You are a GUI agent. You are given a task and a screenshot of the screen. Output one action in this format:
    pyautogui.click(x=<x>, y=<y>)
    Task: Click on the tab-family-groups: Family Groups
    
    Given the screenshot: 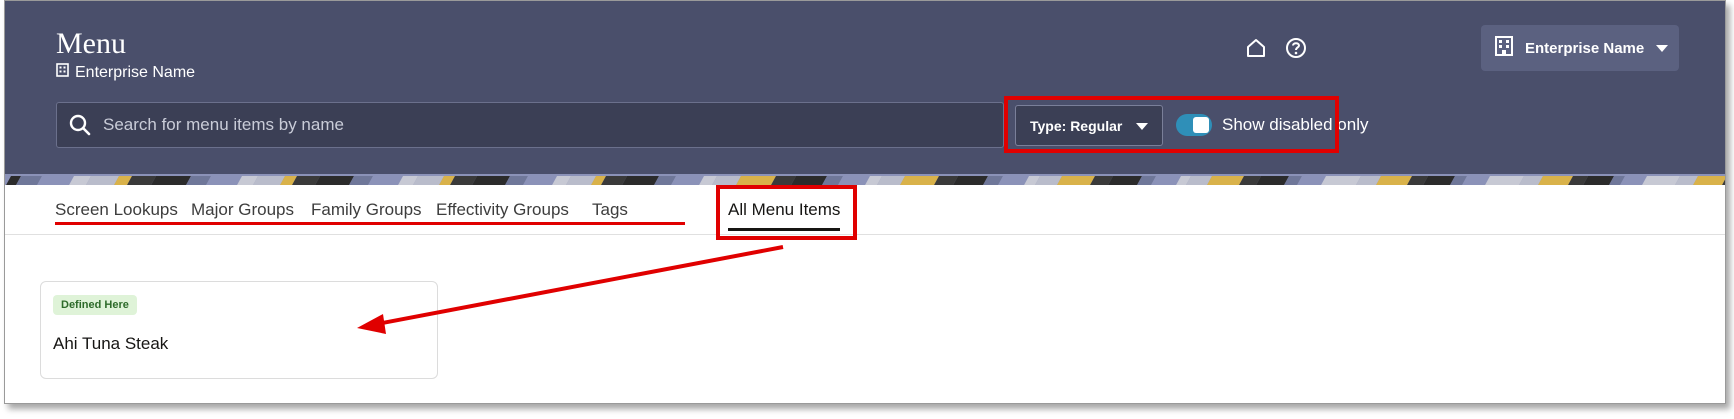 What is the action you would take?
    pyautogui.click(x=366, y=210)
    